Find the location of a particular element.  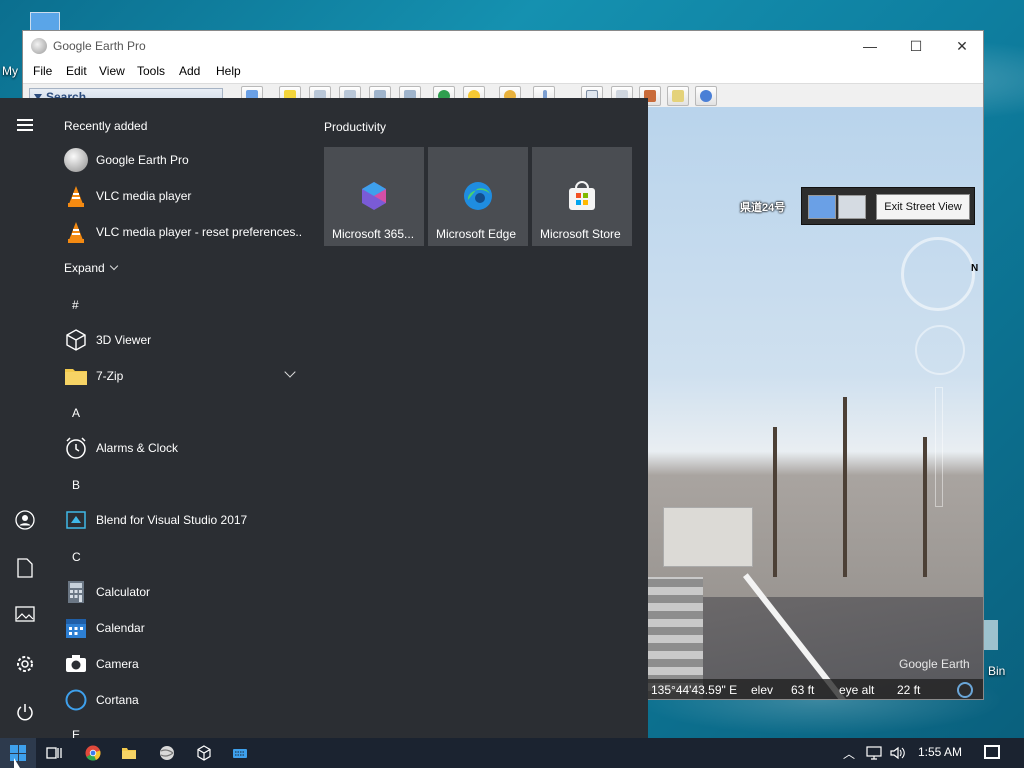

start-rail is located at coordinates (25, 418).